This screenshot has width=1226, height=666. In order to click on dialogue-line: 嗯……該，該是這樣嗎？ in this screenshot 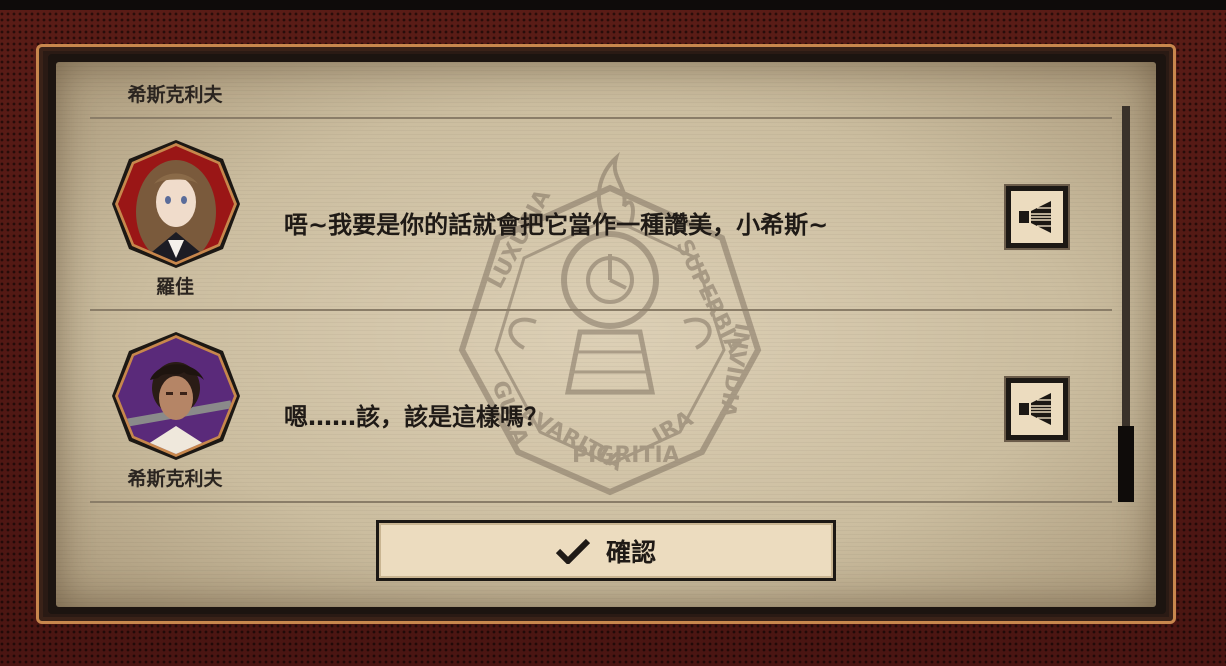, I will do `click(416, 417)`.